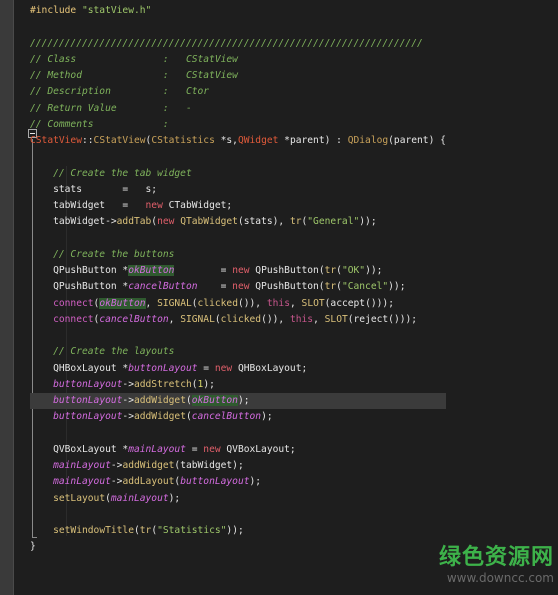 This screenshot has height=595, width=558. I want to click on code-line: tabWidget = new CTabWidget;, so click(238, 206).